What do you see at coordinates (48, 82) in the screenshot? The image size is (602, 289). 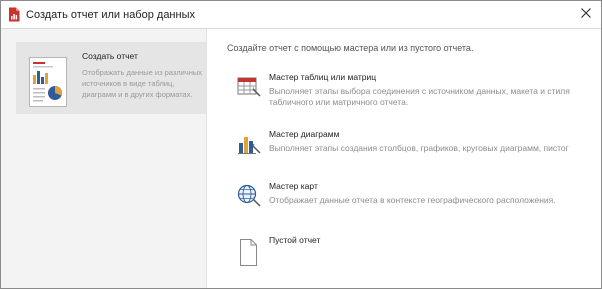 I see `report-thumbnail-icon` at bounding box center [48, 82].